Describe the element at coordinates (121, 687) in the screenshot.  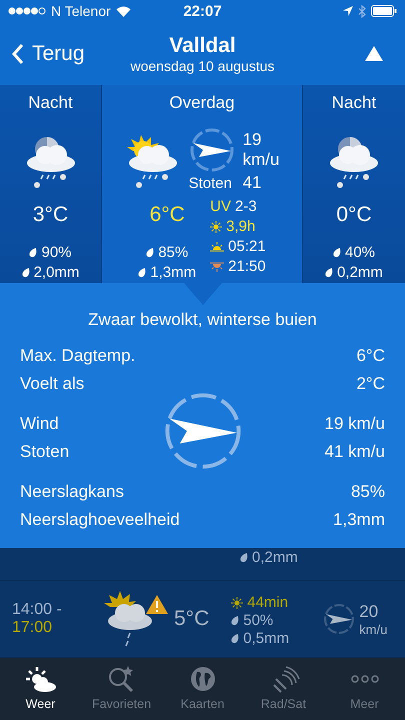
I see `tab-button: Favorieten` at that location.